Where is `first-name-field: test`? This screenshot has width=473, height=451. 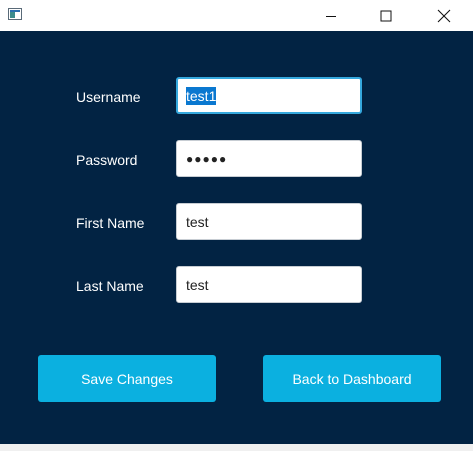 first-name-field: test is located at coordinates (269, 221).